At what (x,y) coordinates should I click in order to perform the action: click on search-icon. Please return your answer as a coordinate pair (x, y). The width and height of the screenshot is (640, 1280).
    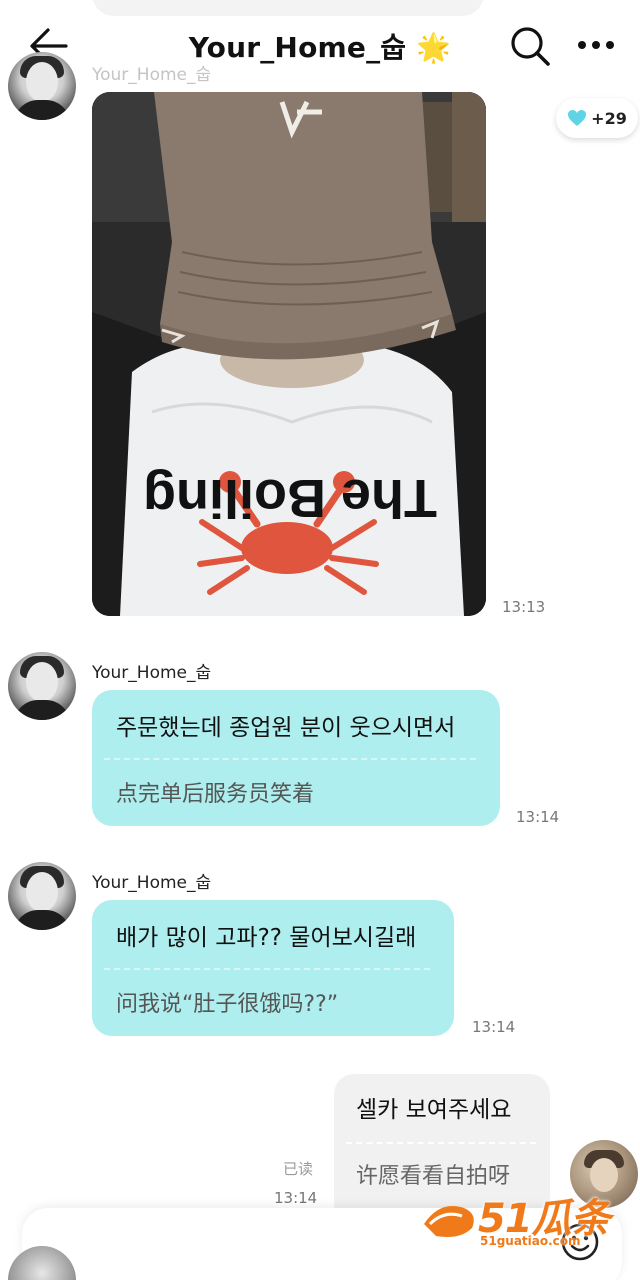
    Looking at the image, I should click on (530, 46).